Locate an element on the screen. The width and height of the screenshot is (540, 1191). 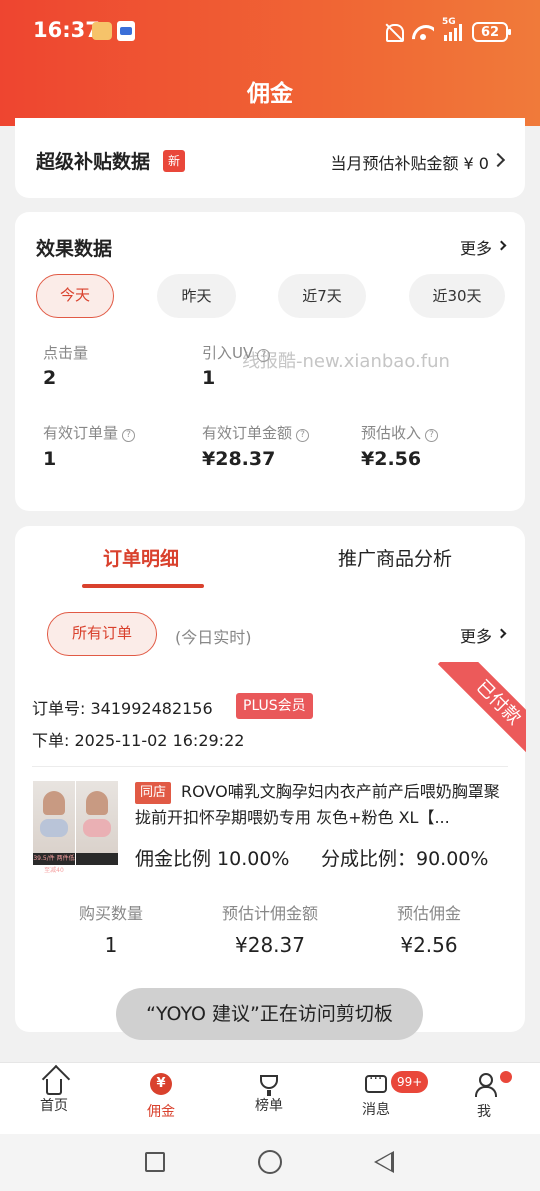
plus-member-badge: PLUS会员 is located at coordinates (274, 706).